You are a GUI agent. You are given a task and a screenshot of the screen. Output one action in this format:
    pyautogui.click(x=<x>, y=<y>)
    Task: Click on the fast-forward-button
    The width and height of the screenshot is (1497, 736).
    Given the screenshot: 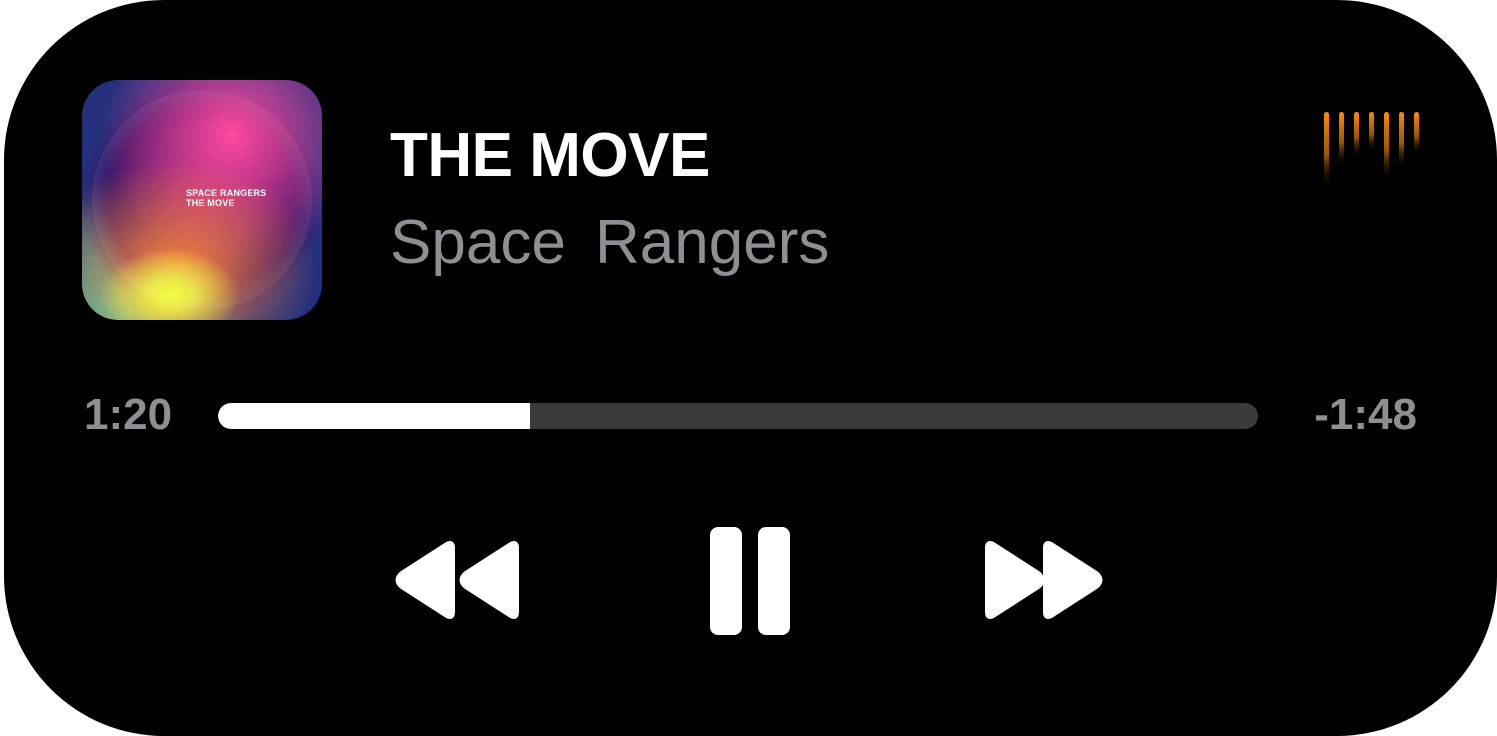 What is the action you would take?
    pyautogui.click(x=1045, y=580)
    